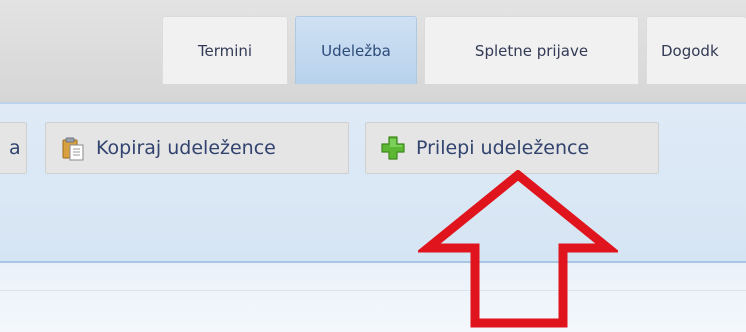 The image size is (746, 332). Describe the element at coordinates (503, 148) in the screenshot. I see `paste-attendees-label: Prilepi udeležence` at that location.